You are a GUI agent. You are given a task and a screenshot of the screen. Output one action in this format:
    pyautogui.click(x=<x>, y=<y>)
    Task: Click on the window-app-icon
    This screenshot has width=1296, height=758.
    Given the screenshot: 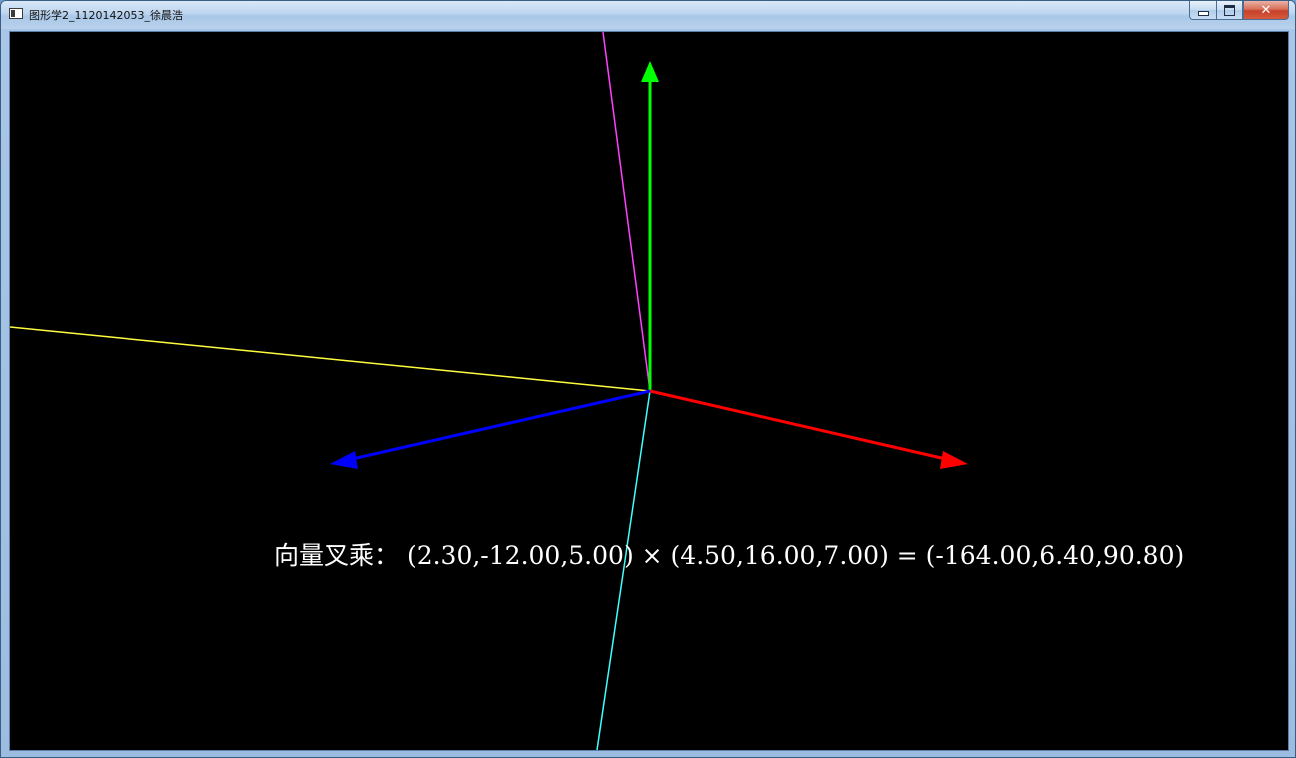 What is the action you would take?
    pyautogui.click(x=16, y=13)
    